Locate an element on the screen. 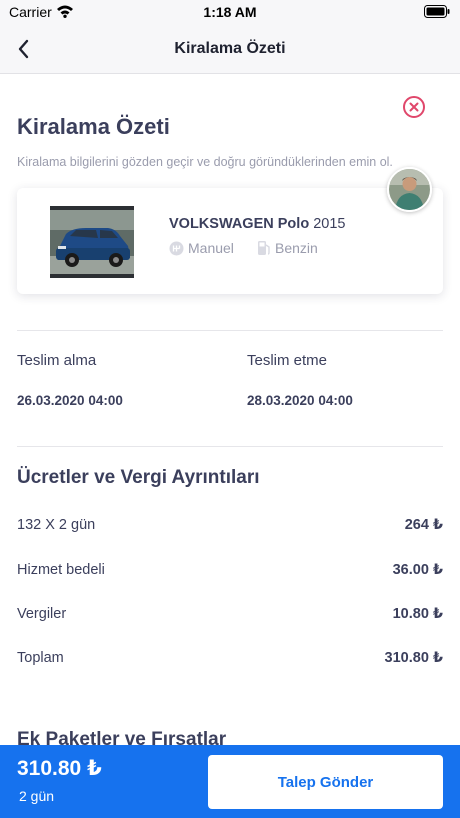  dropoff-date: 28.03.2020 04:00 is located at coordinates (300, 400).